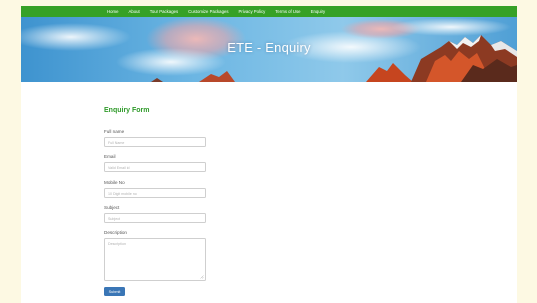 Image resolution: width=537 pixels, height=303 pixels. Describe the element at coordinates (155, 259) in the screenshot. I see `description-textarea: Description` at that location.